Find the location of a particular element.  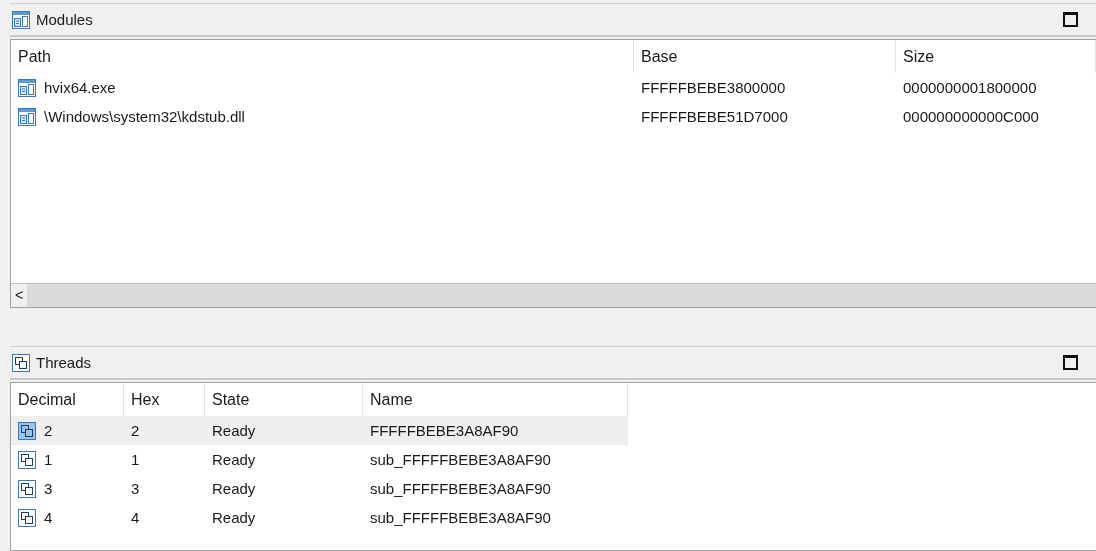

panel-title: Modules is located at coordinates (64, 19).